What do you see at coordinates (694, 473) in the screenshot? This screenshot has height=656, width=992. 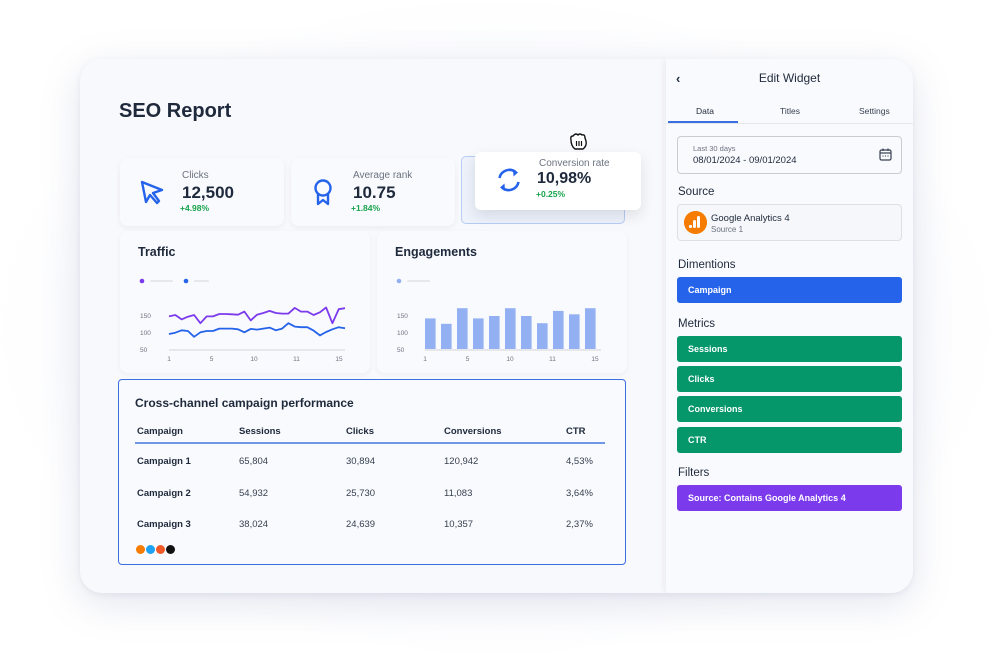 I see `filters-heading: Filters` at bounding box center [694, 473].